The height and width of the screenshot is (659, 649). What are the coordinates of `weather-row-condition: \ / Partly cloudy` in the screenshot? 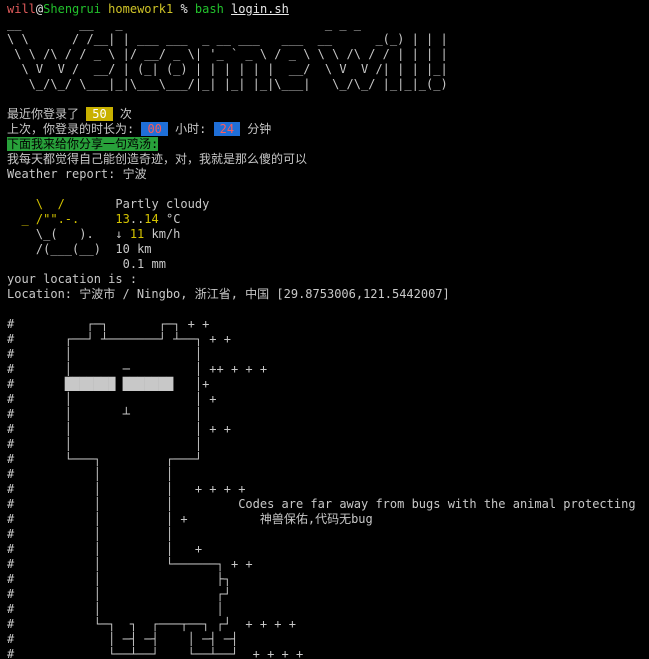 It's located at (108, 204).